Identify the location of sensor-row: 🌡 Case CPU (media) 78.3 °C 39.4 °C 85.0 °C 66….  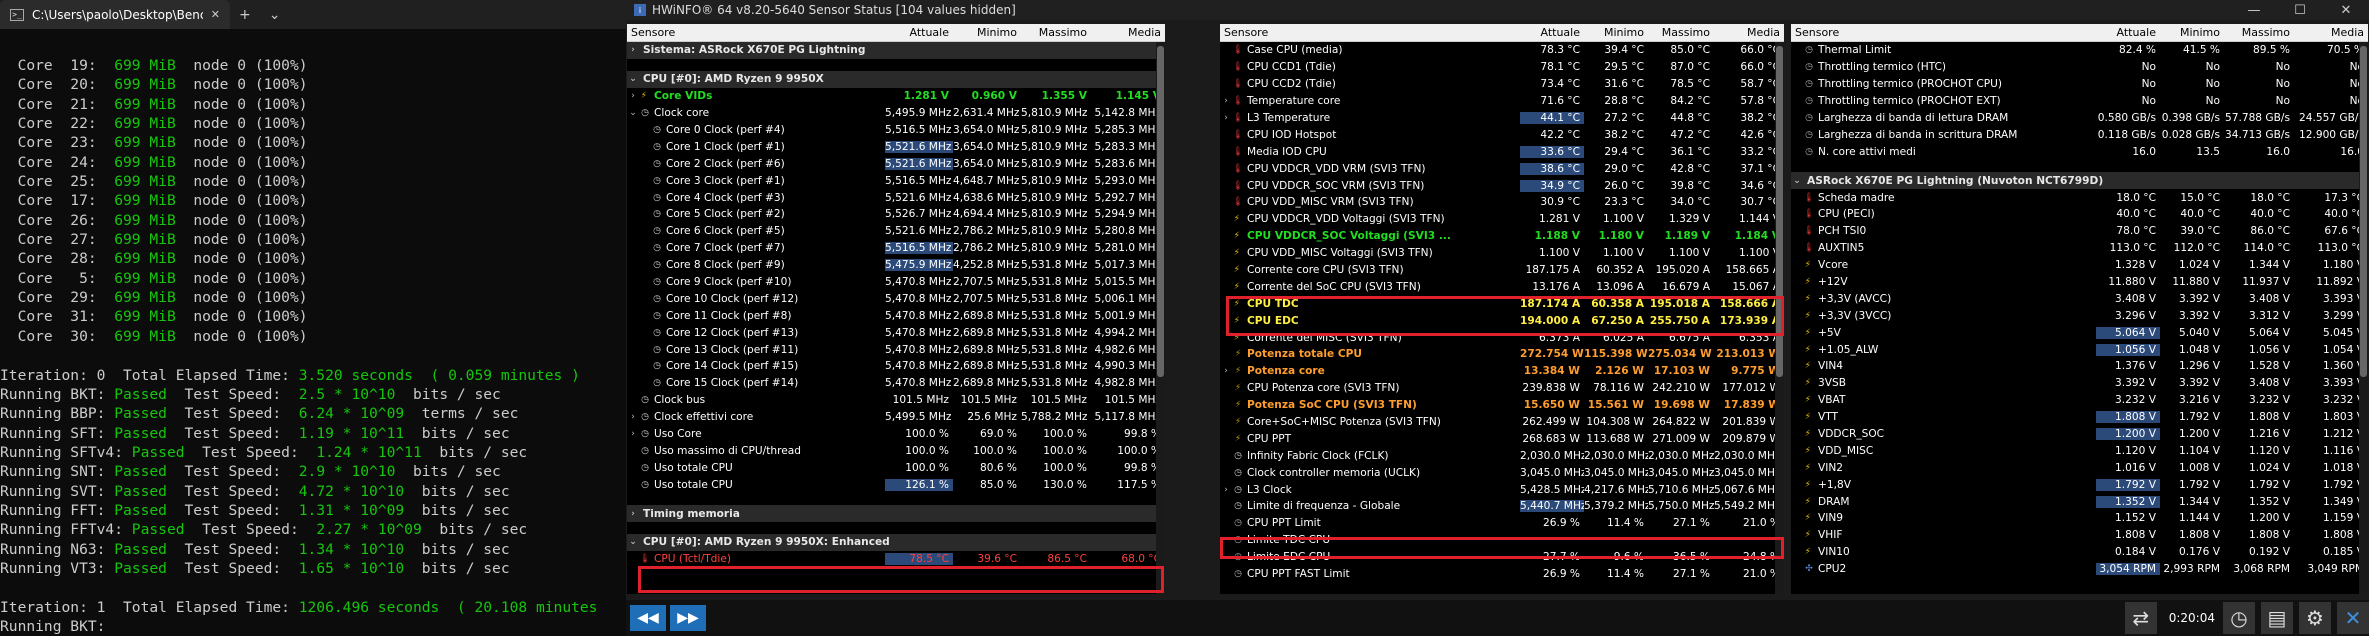
(1502, 50).